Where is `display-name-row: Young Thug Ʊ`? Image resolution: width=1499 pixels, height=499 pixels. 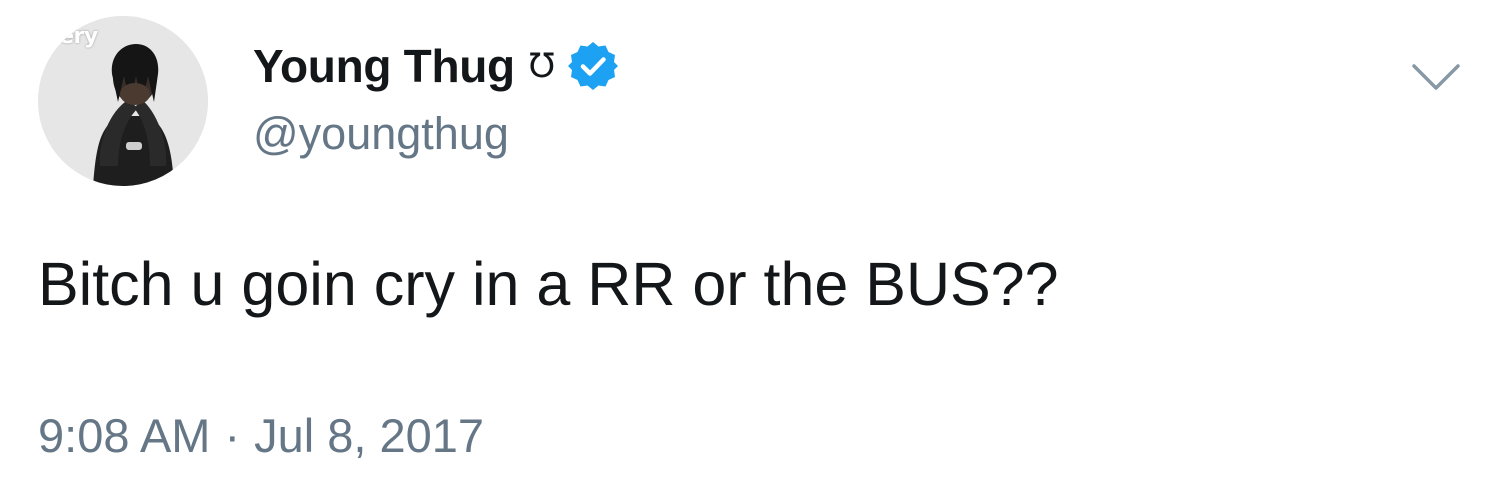
display-name-row: Young Thug Ʊ is located at coordinates (436, 66).